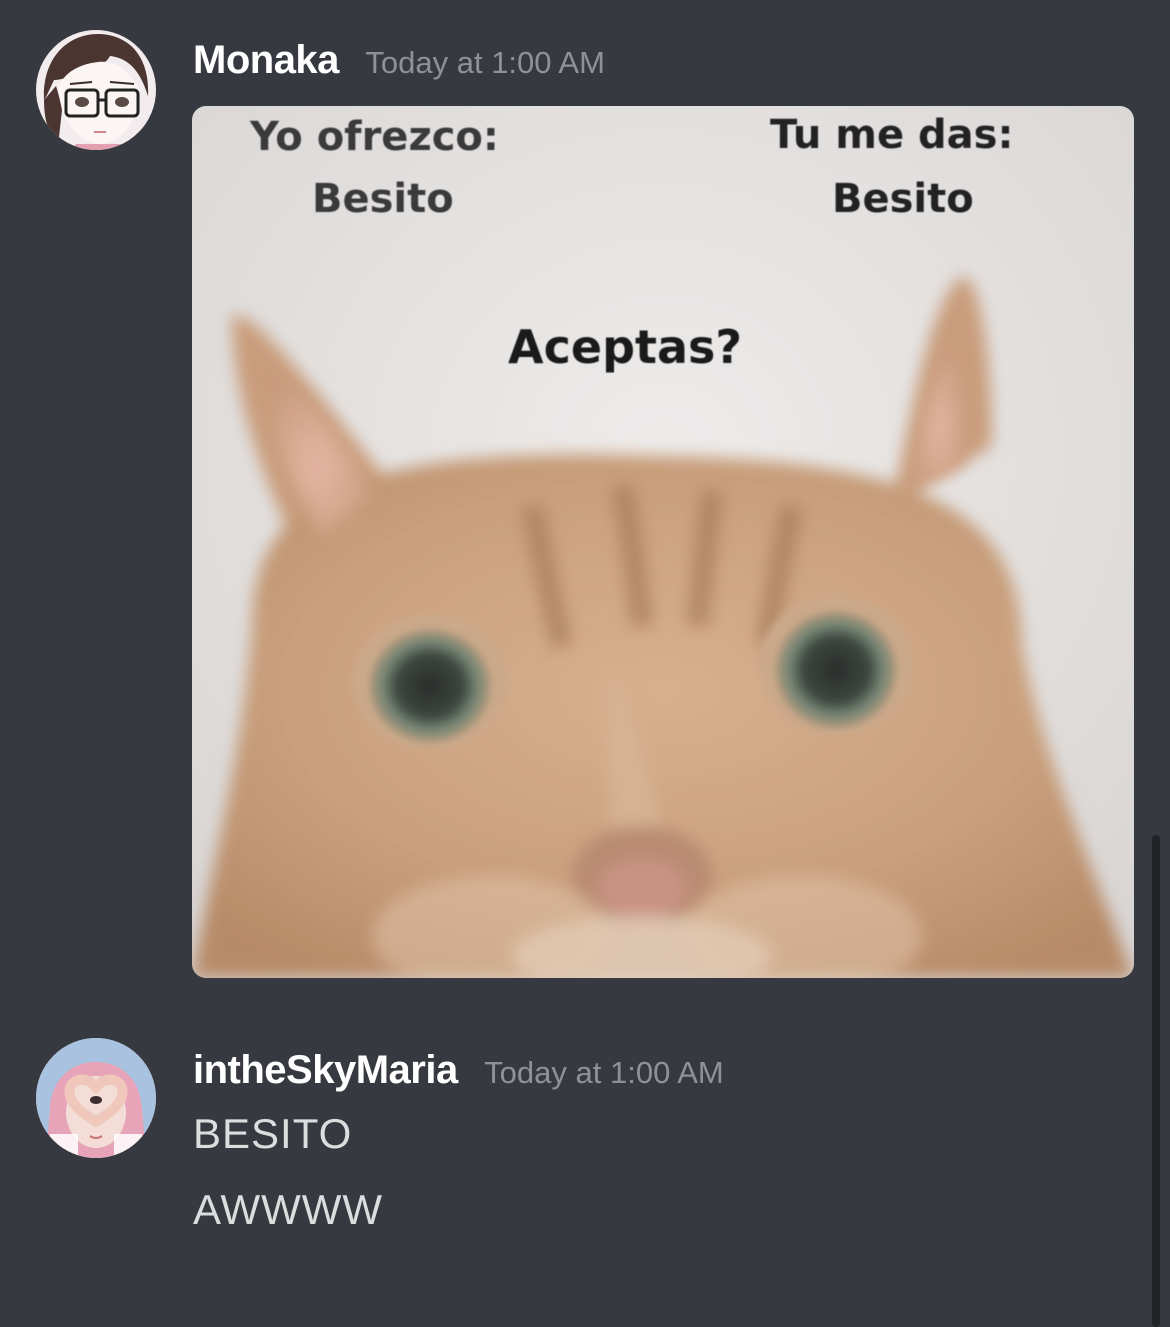  What do you see at coordinates (903, 199) in the screenshot?
I see `meme-give-value: Besito` at bounding box center [903, 199].